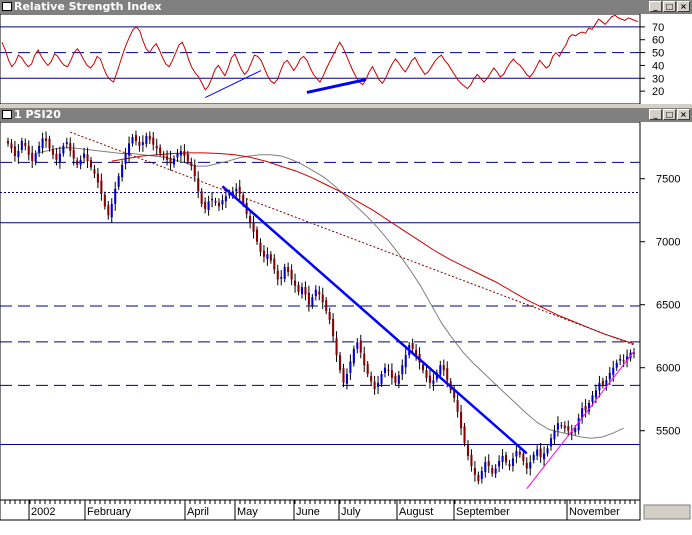  I want to click on price-y-tick-label: 7000, so click(668, 243).